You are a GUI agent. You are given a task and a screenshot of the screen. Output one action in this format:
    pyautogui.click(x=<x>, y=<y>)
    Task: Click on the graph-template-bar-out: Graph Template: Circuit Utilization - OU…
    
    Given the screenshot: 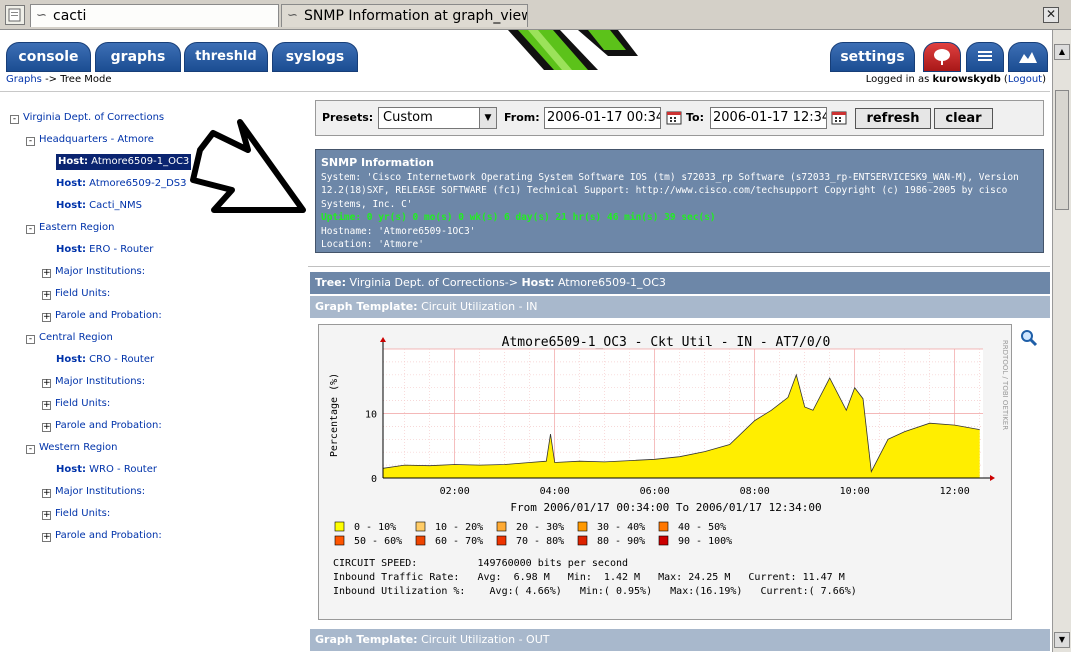 What is the action you would take?
    pyautogui.click(x=680, y=640)
    